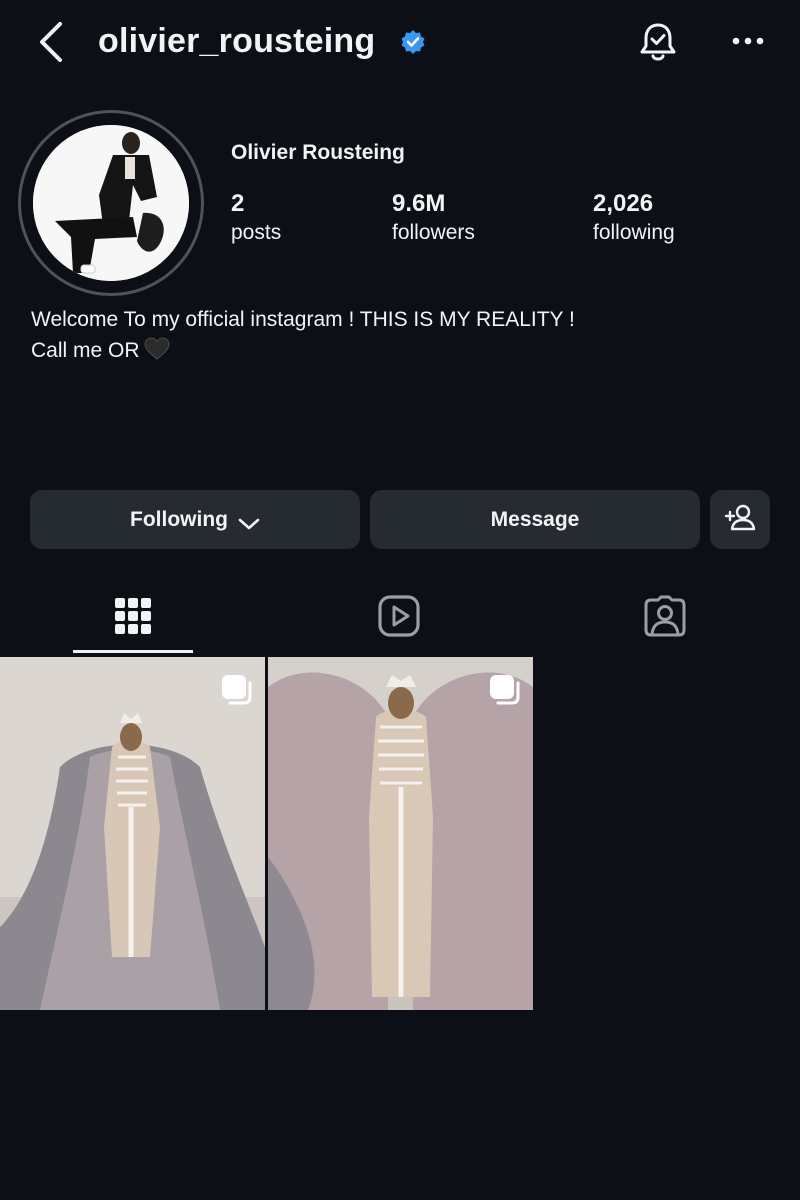 The image size is (800, 1200). I want to click on tab-posts-grid, so click(133, 618).